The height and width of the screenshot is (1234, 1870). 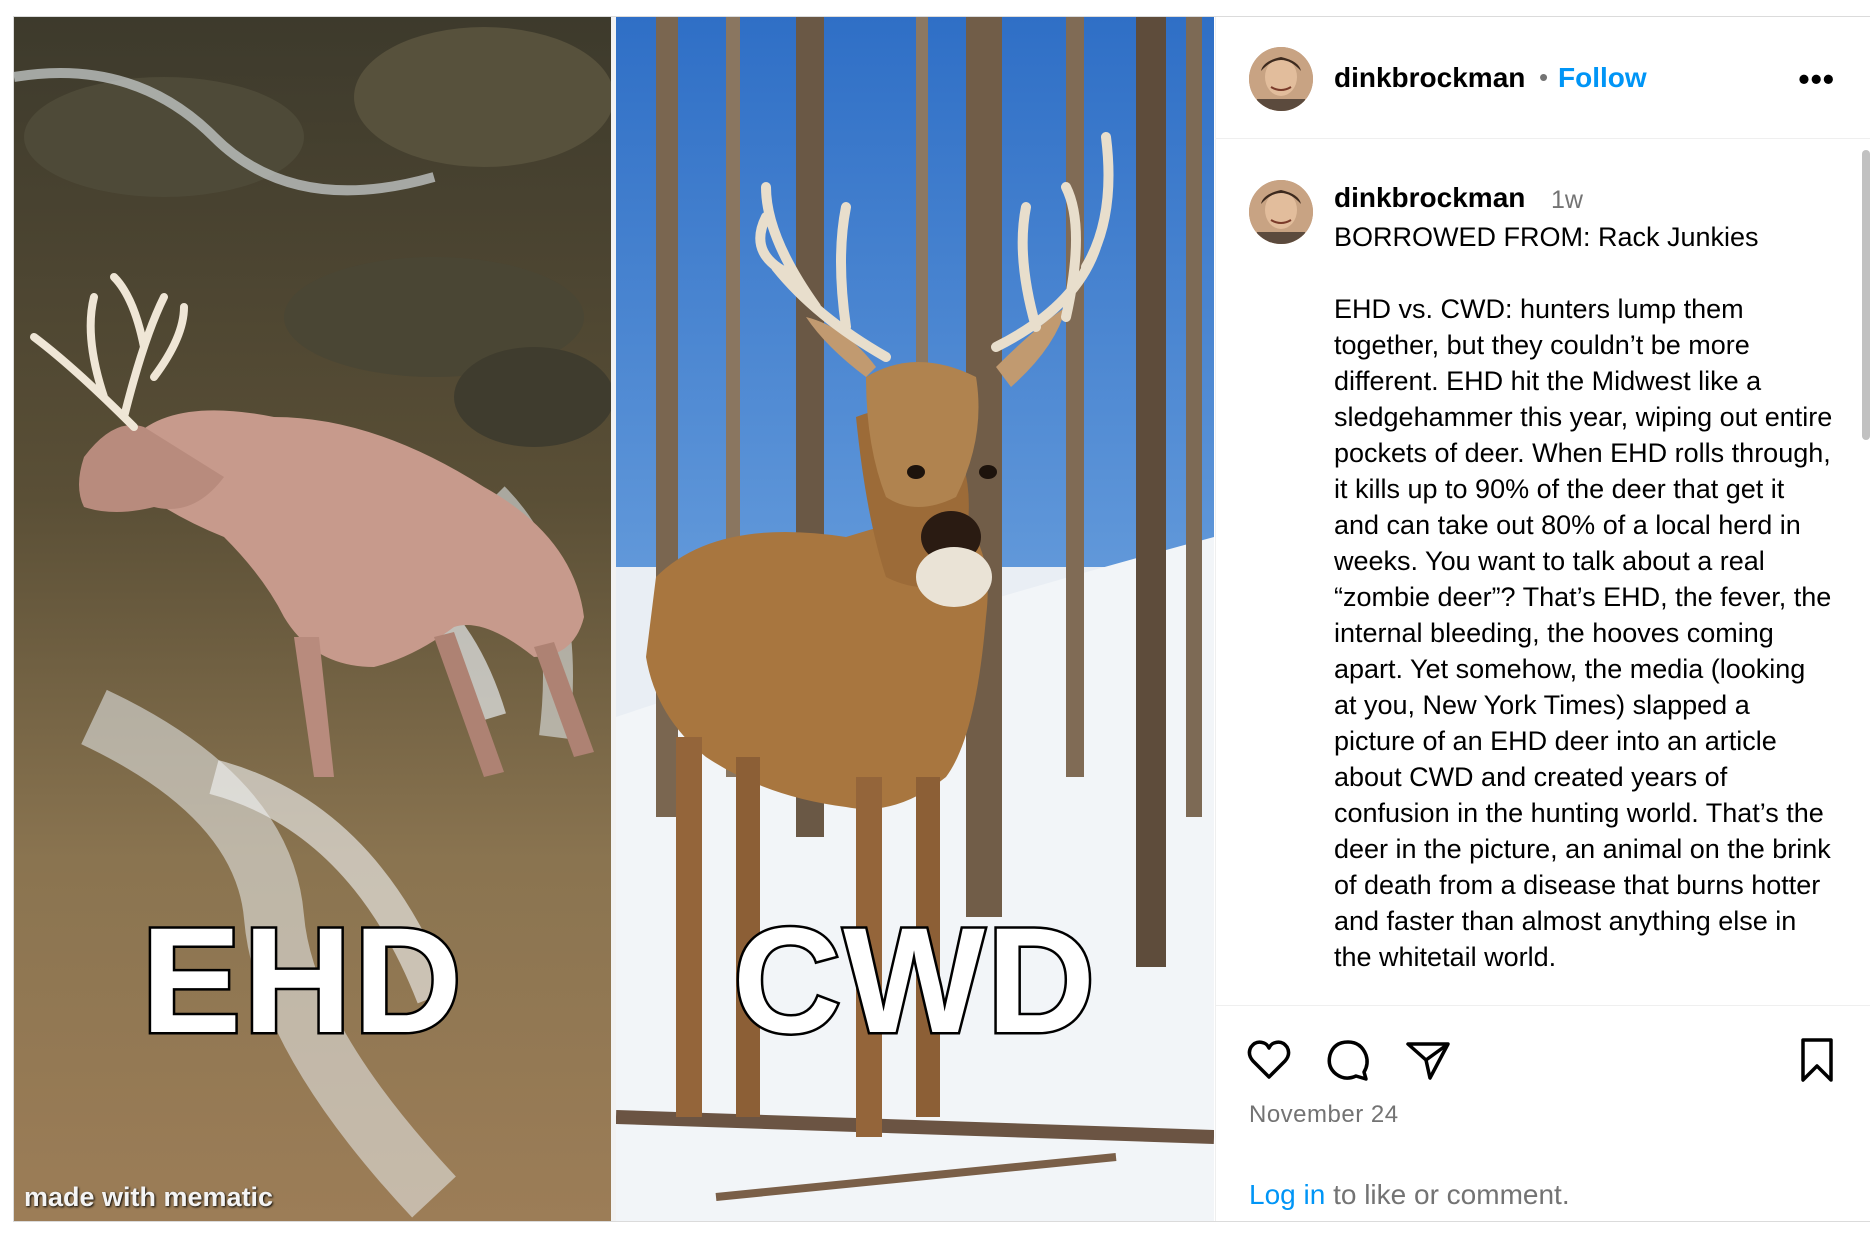 What do you see at coordinates (1429, 78) in the screenshot?
I see `header-username: dinkbrockman` at bounding box center [1429, 78].